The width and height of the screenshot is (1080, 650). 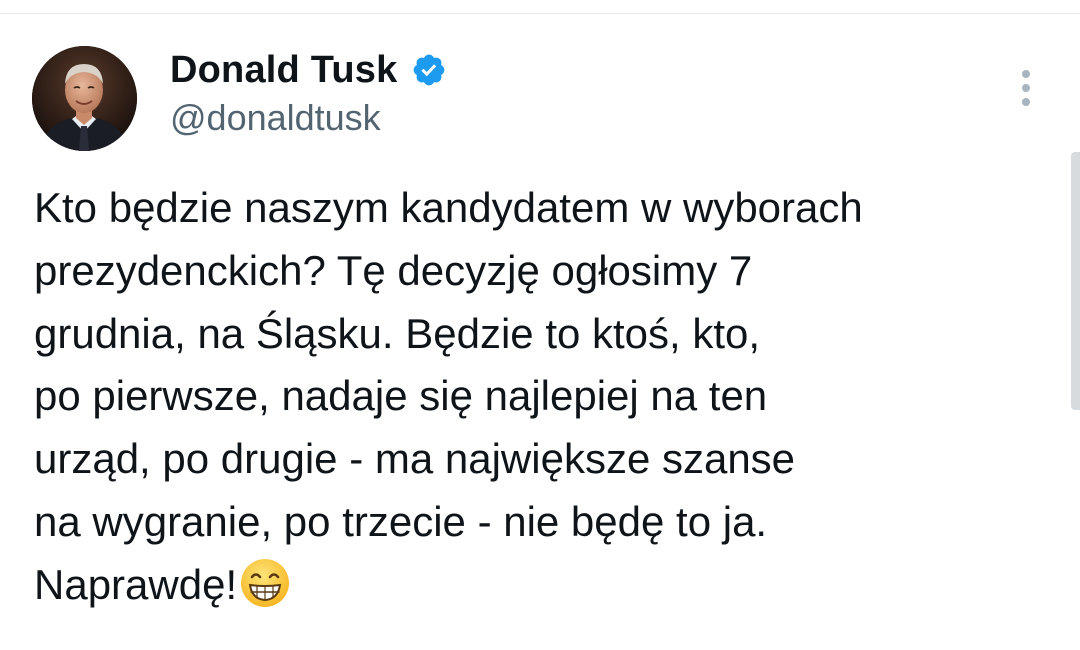 I want to click on author-name-row: Donald Tusk, so click(x=308, y=70).